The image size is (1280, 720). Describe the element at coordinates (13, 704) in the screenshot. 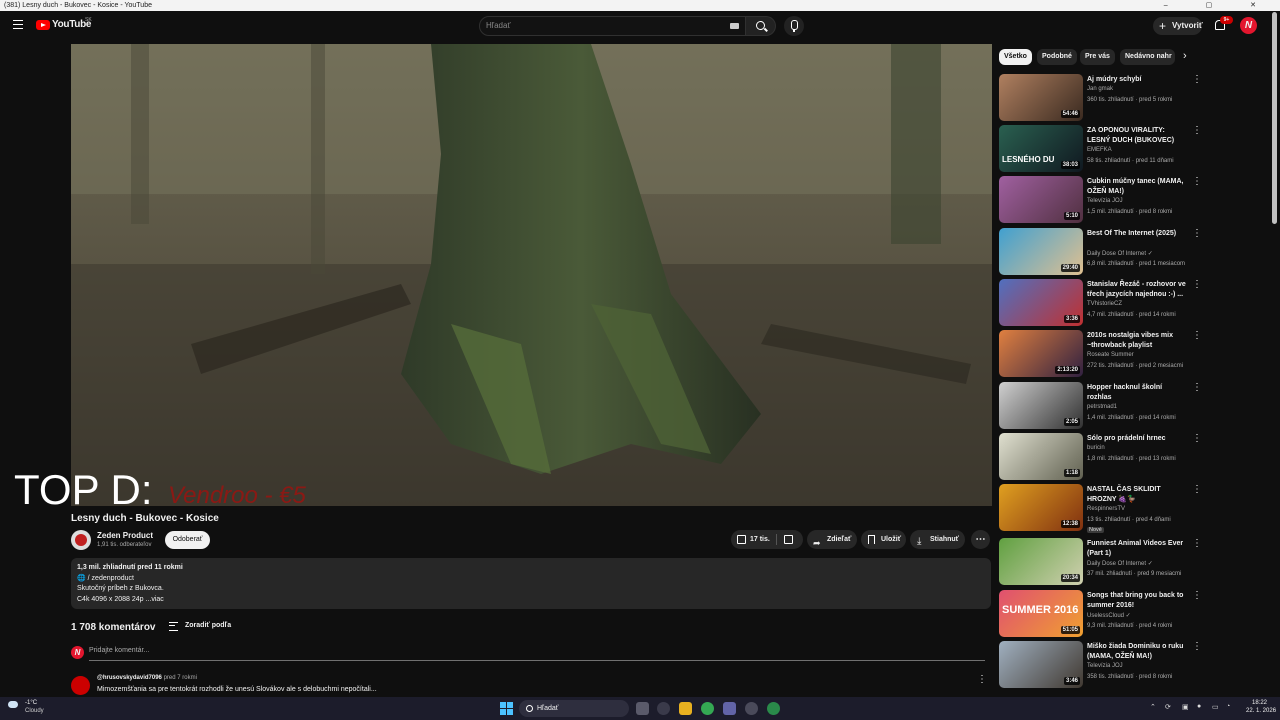

I see `weather-cloud-icon` at that location.